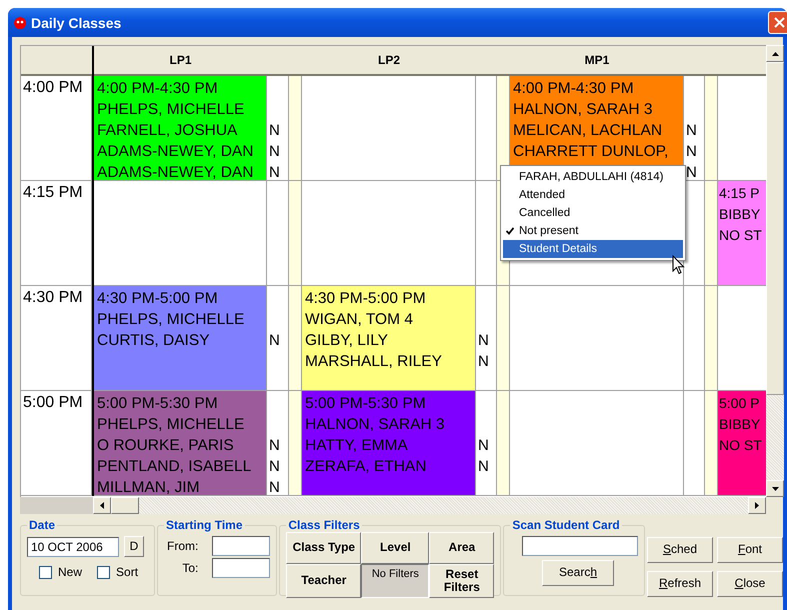  I want to click on scroll-down-button, so click(775, 488).